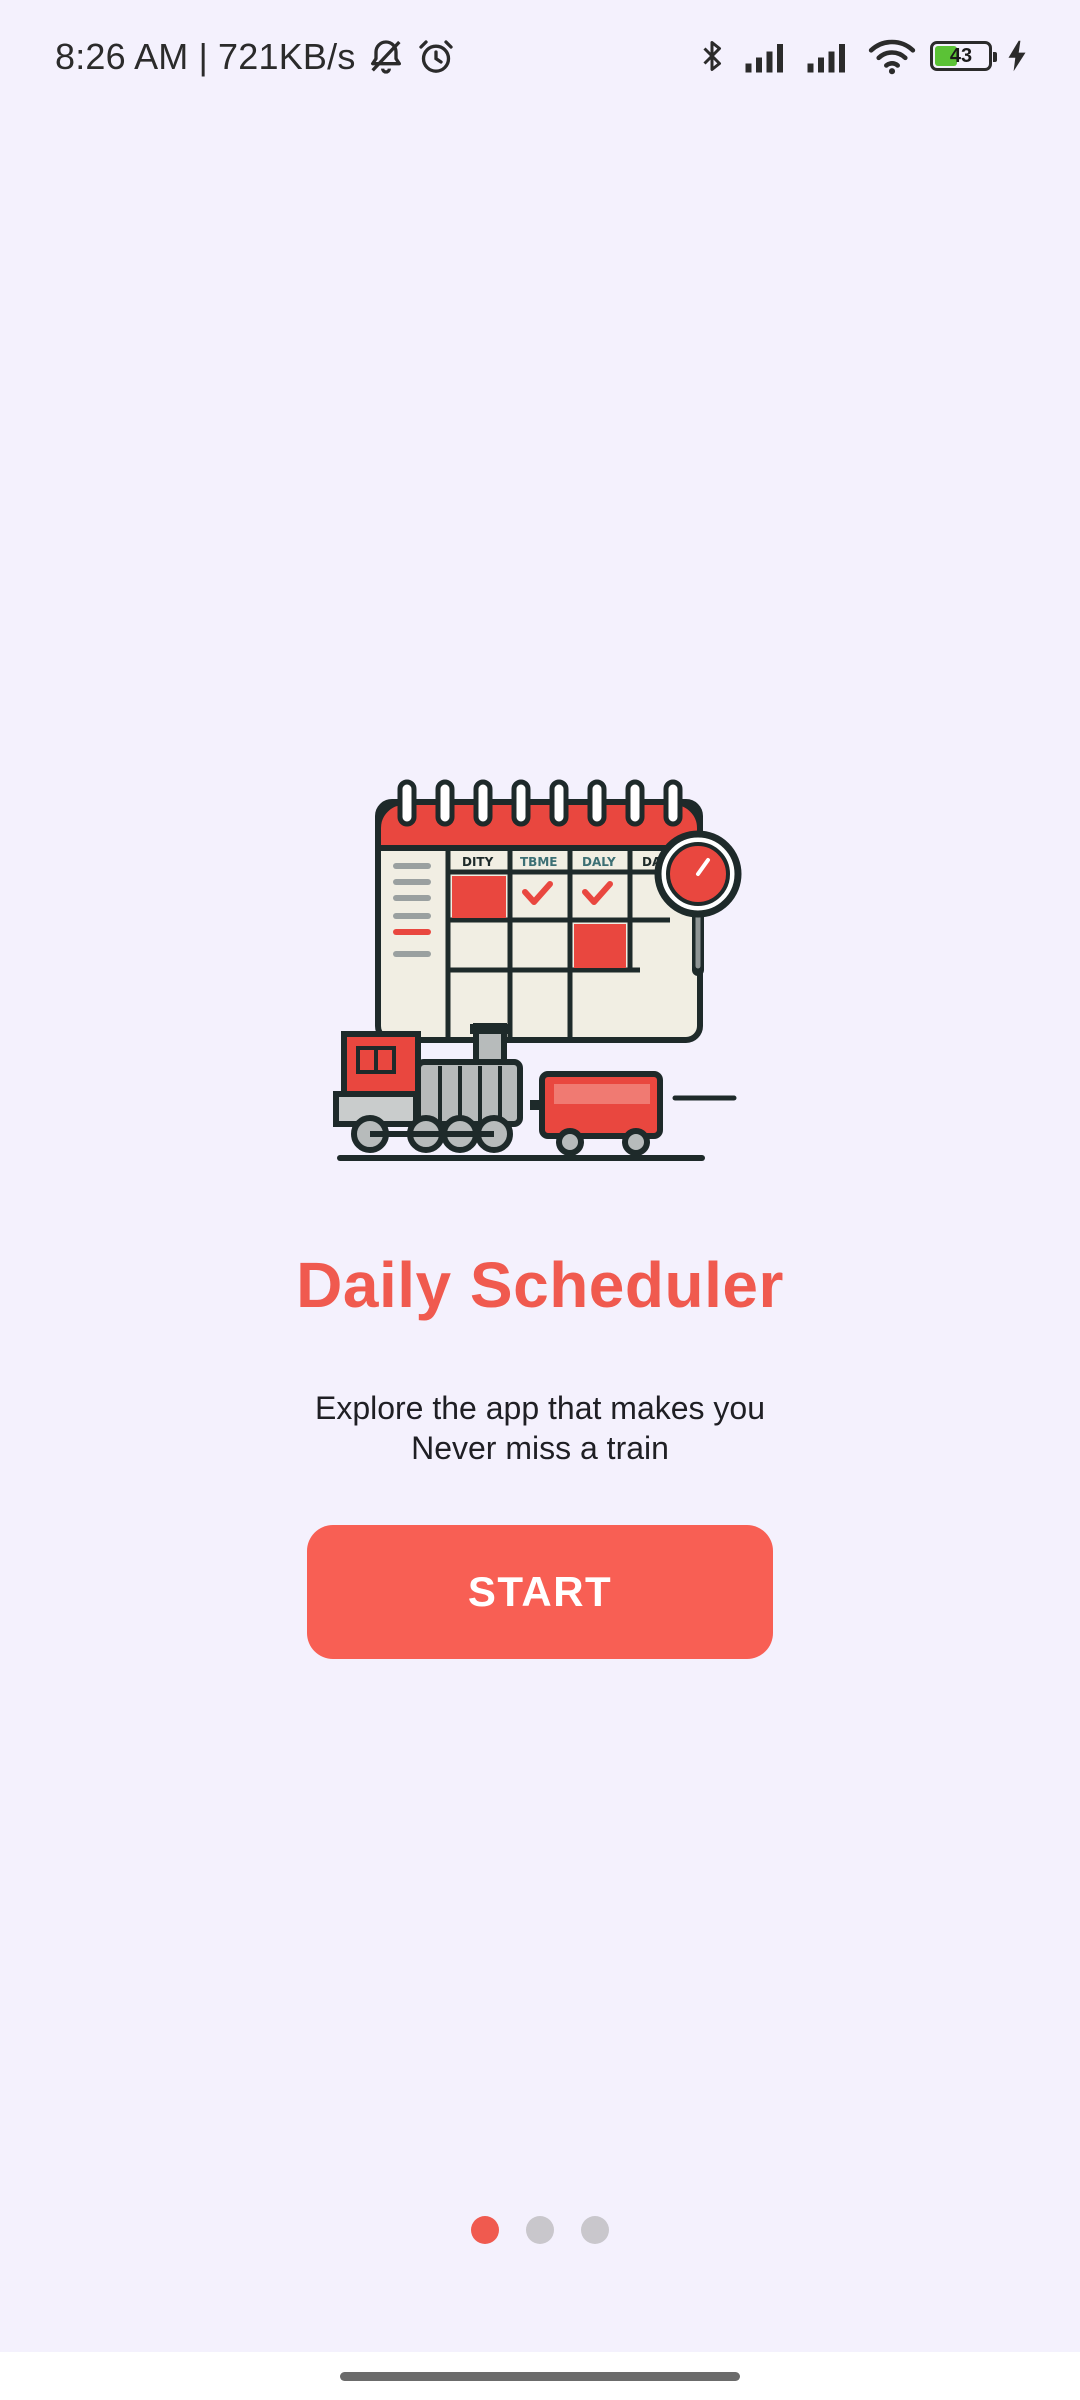 The image size is (1080, 2400). I want to click on subtitle-line: Explore the app that makes you, so click(540, 1408).